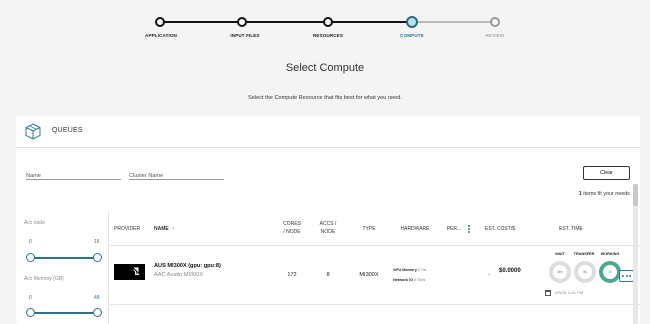  Describe the element at coordinates (560, 254) in the screenshot. I see `wait-label: WAIT` at that location.